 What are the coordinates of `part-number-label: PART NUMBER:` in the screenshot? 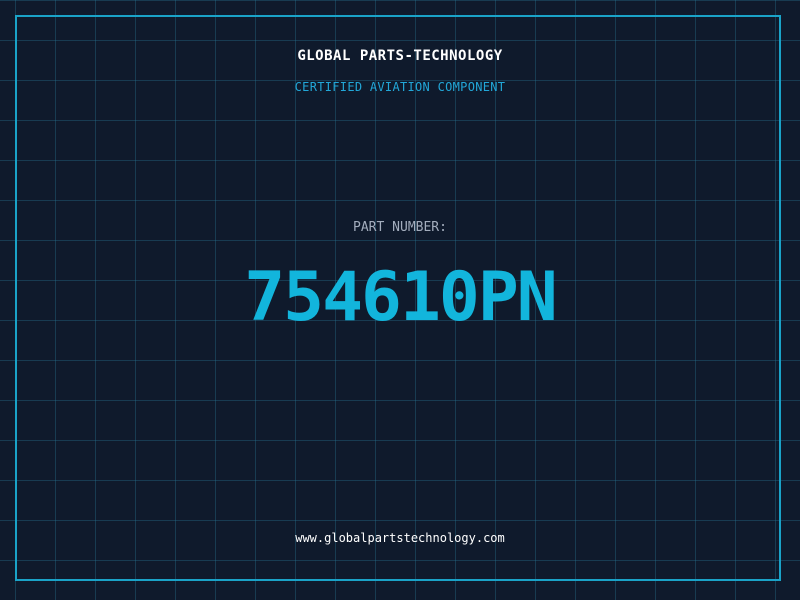 It's located at (400, 227).